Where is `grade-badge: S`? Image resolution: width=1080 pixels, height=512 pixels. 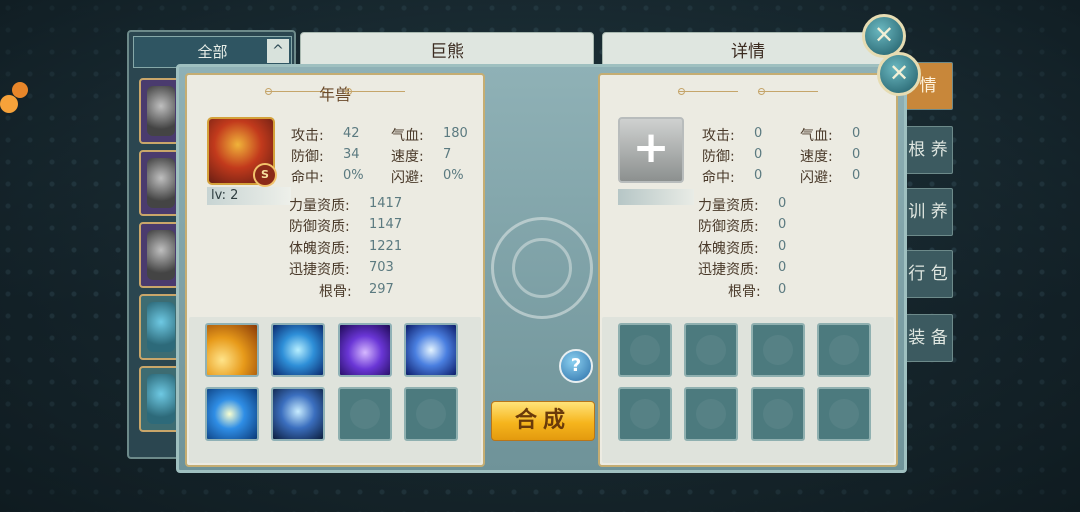 grade-badge: S is located at coordinates (265, 175).